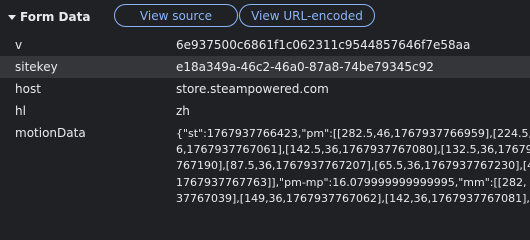 The height and width of the screenshot is (240, 530). What do you see at coordinates (20, 111) in the screenshot?
I see `field-key: hl` at bounding box center [20, 111].